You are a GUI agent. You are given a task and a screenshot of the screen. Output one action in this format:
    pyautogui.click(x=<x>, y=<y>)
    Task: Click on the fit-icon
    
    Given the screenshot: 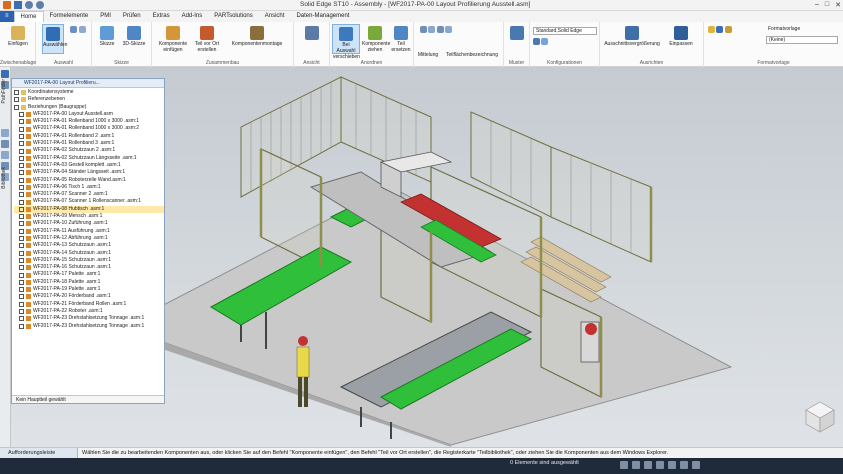 What is the action you would take?
    pyautogui.click(x=636, y=465)
    